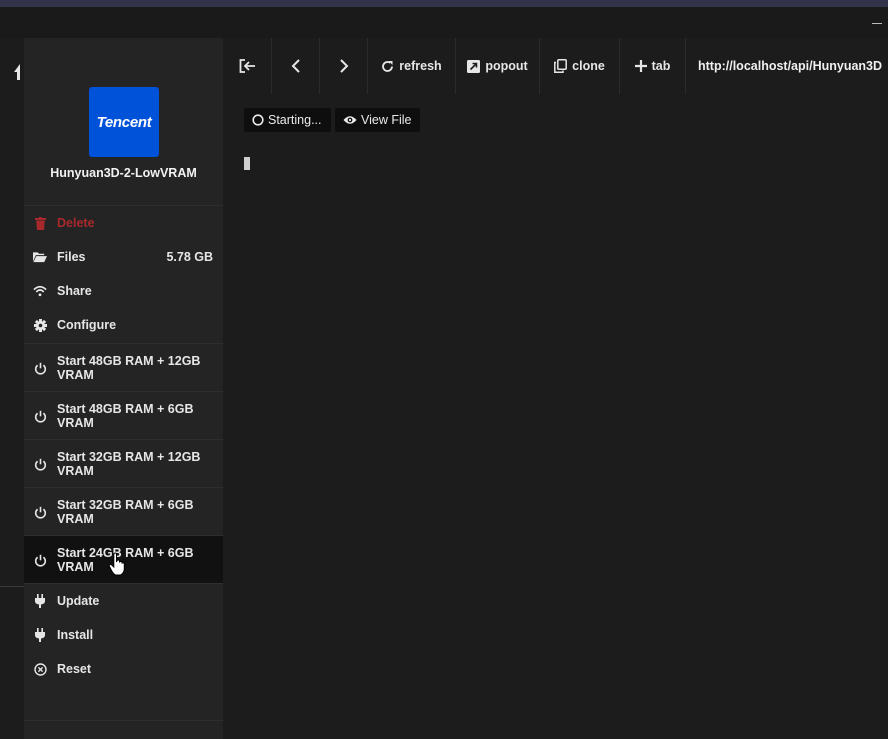  What do you see at coordinates (386, 120) in the screenshot?
I see `view-file-label: View File` at bounding box center [386, 120].